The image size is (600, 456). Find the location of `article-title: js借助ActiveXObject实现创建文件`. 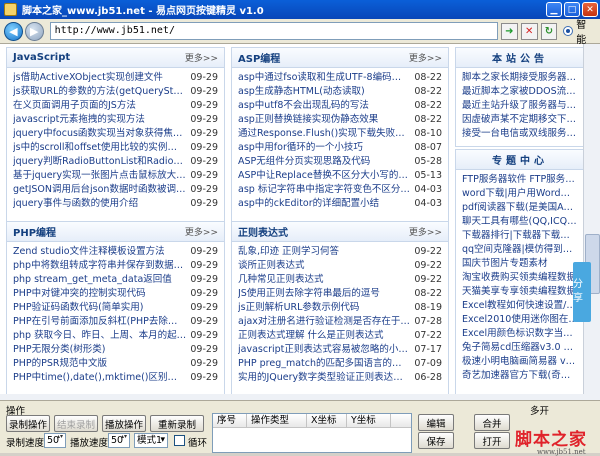

article-title: js借助ActiveXObject实现创建文件 is located at coordinates (88, 78).